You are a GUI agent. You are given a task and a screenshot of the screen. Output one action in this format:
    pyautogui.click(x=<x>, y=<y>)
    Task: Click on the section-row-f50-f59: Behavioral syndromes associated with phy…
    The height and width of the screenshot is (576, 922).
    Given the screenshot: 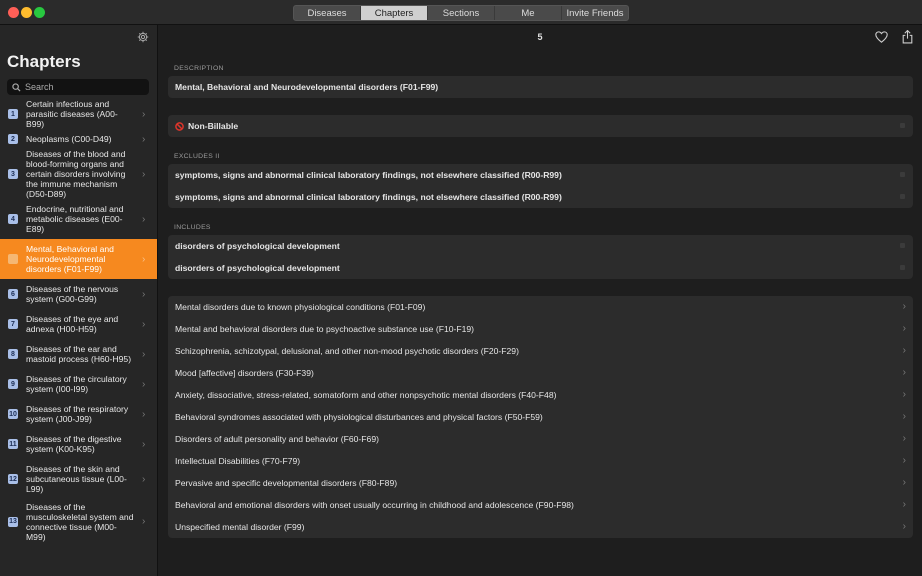 What is the action you would take?
    pyautogui.click(x=540, y=417)
    